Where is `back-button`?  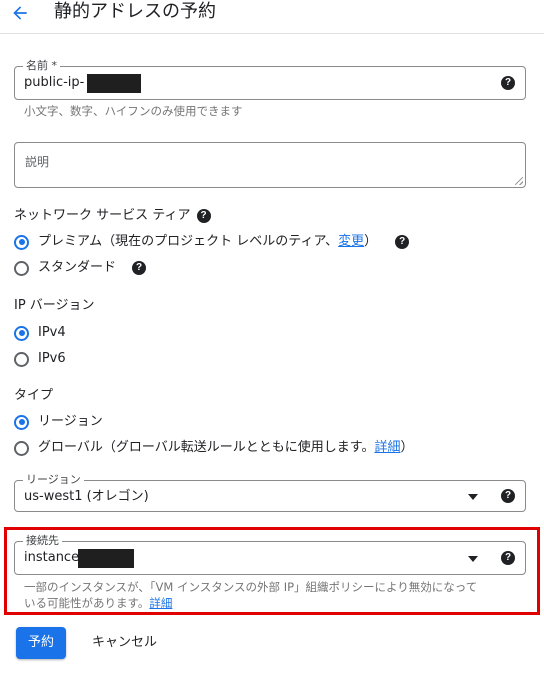 back-button is located at coordinates (20, 13).